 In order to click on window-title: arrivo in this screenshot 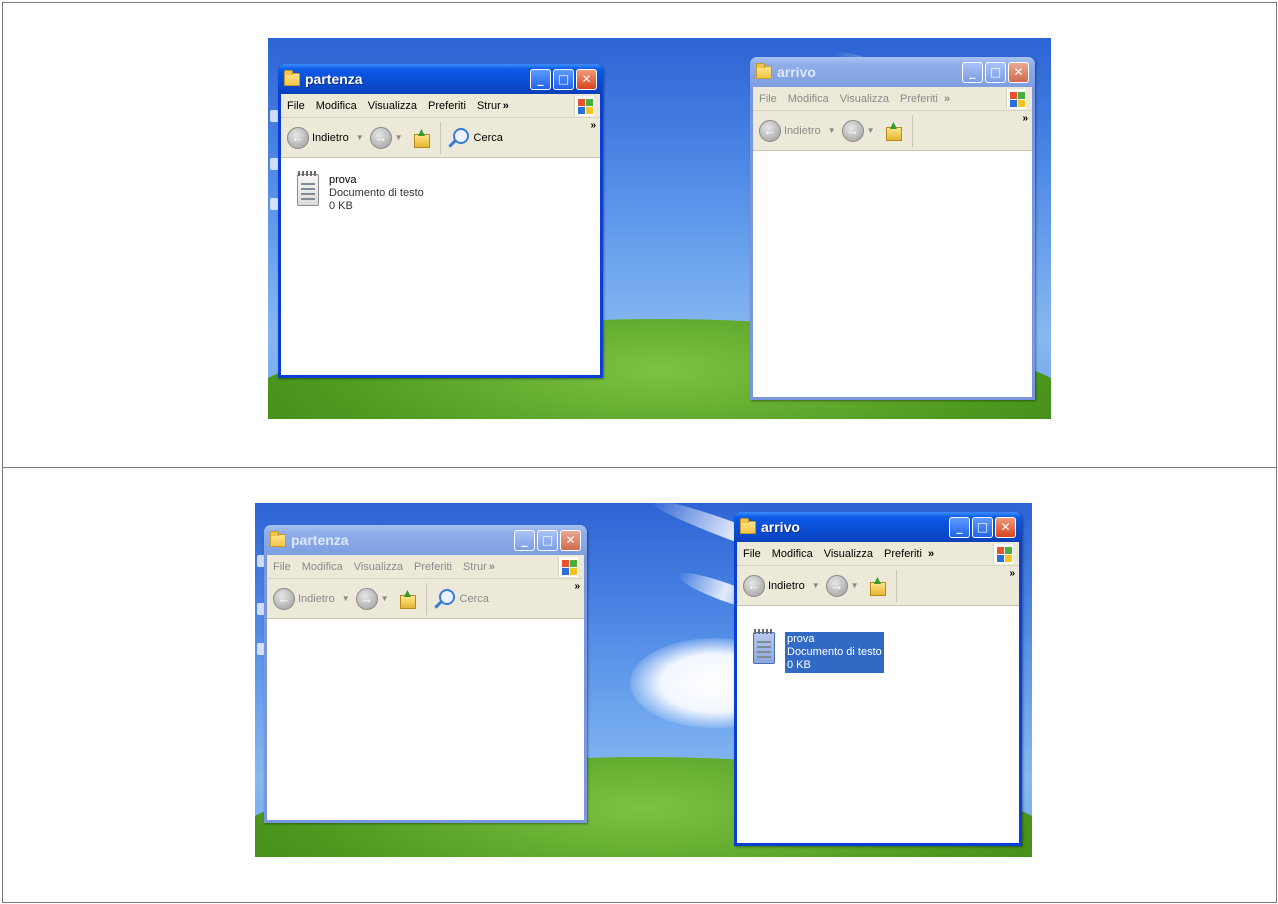, I will do `click(780, 527)`.